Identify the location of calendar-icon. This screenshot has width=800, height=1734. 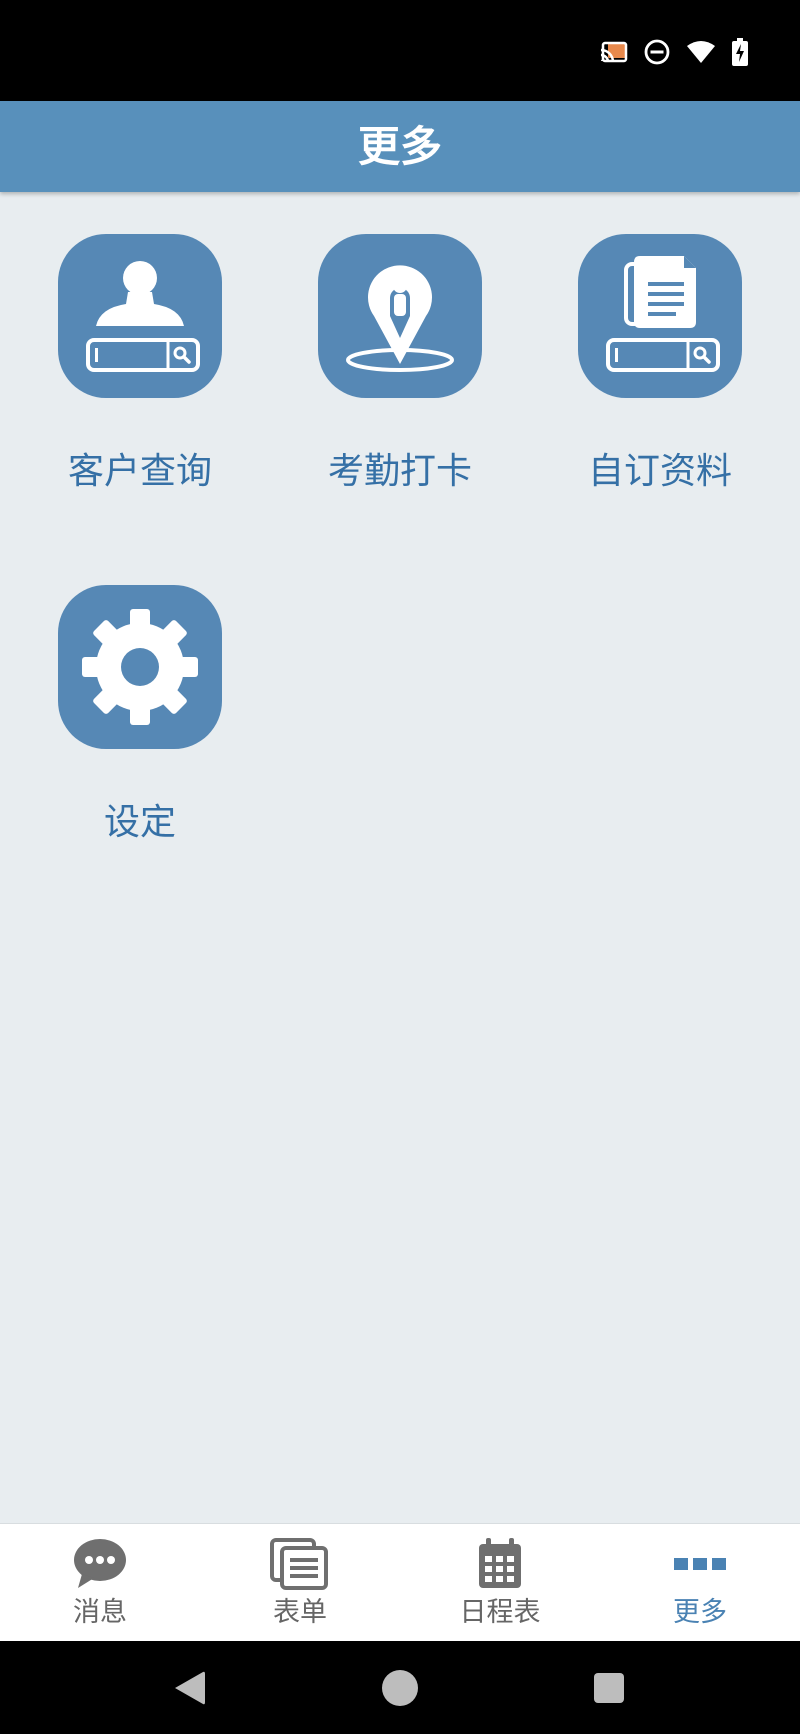
(500, 1564).